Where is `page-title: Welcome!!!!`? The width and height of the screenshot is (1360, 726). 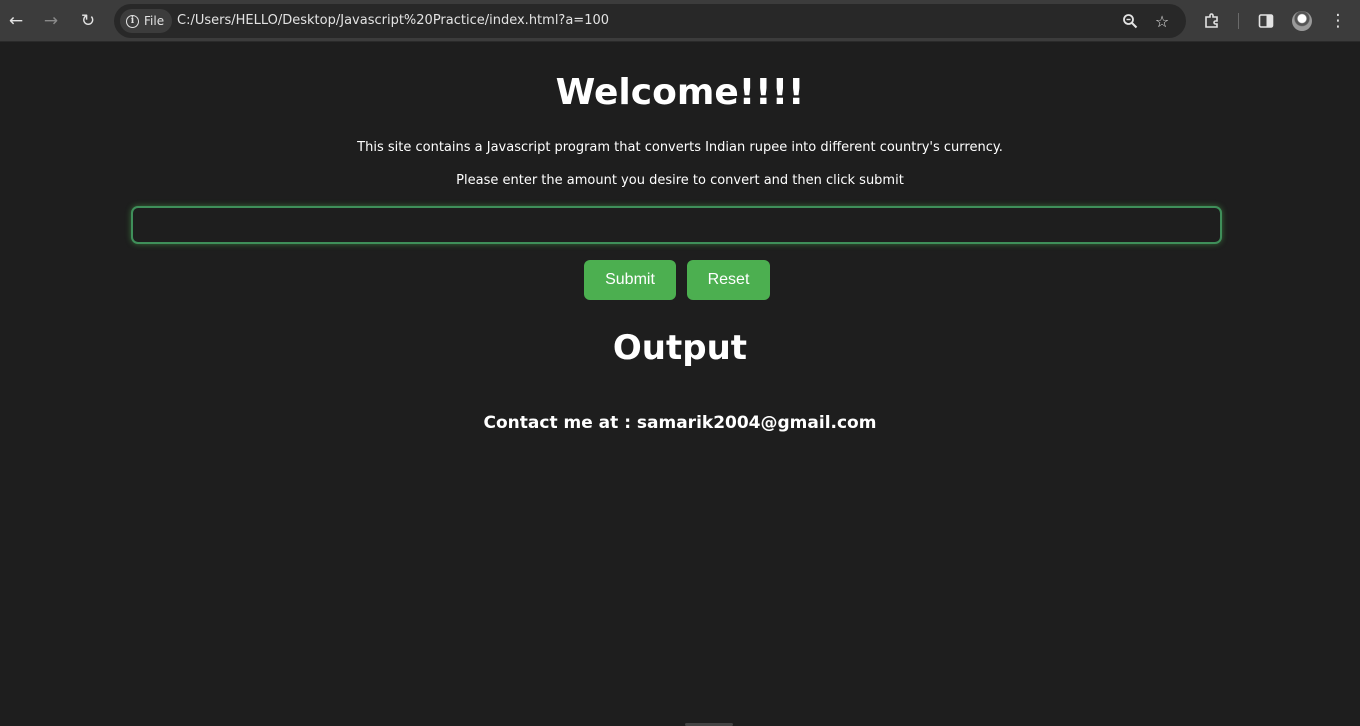
page-title: Welcome!!!! is located at coordinates (680, 92).